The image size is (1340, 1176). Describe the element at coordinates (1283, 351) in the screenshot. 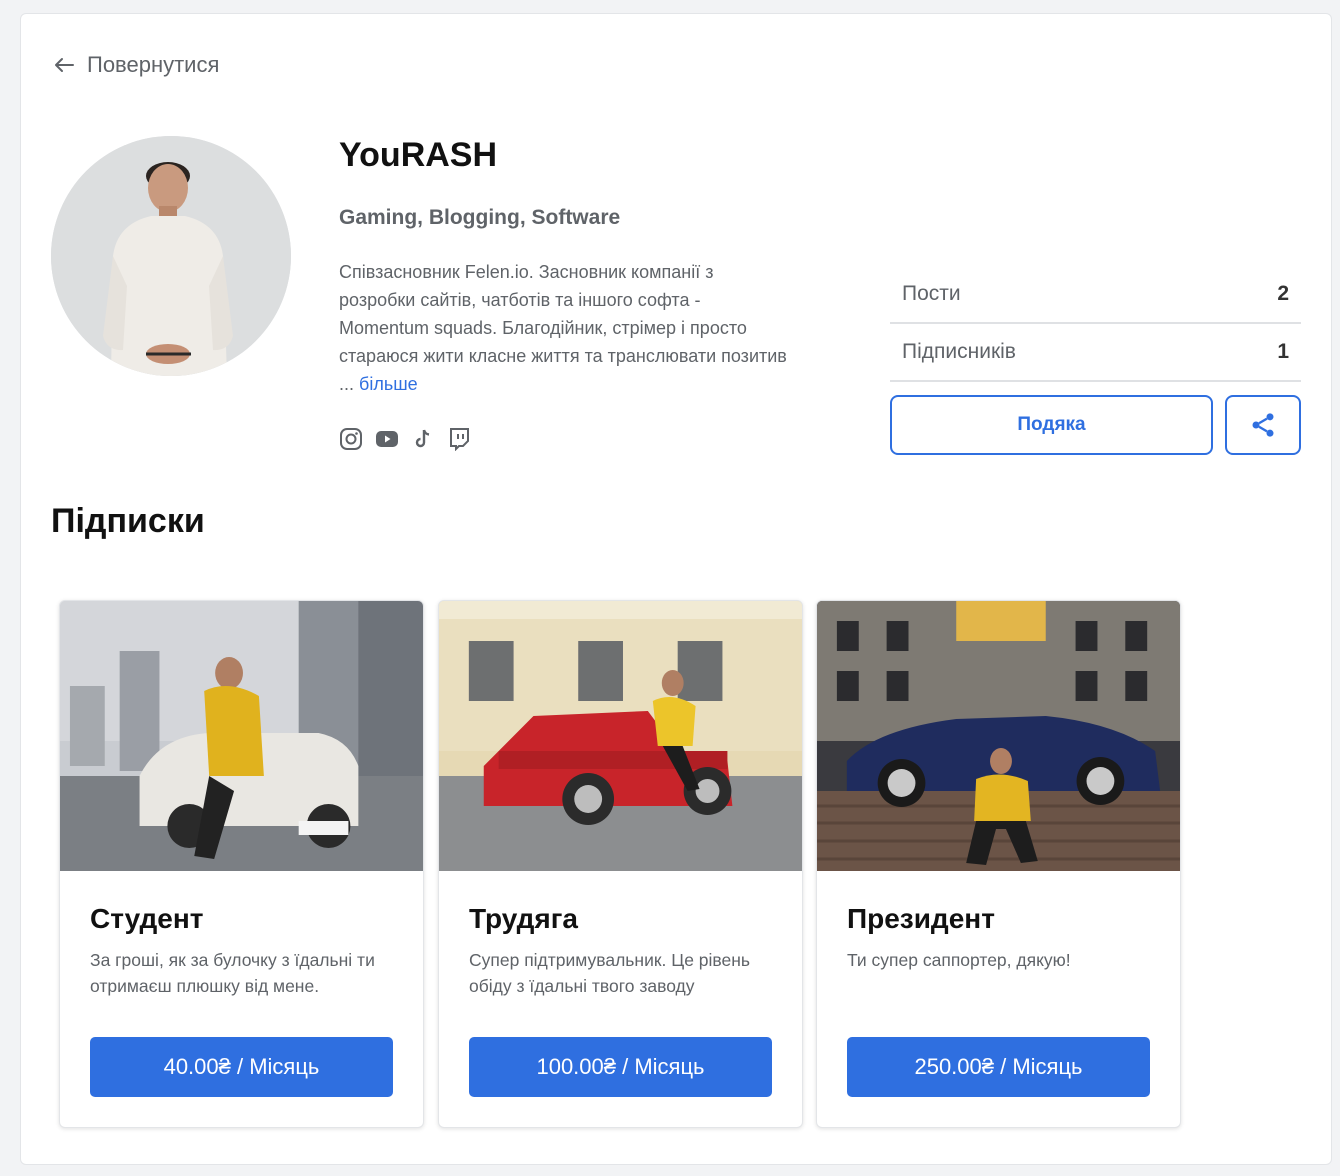

I see `stat-value: 1` at that location.